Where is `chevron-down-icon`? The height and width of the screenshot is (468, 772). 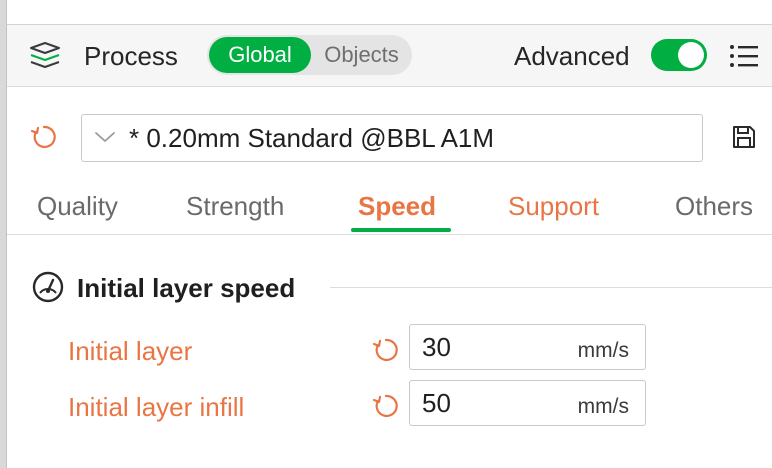 chevron-down-icon is located at coordinates (105, 137).